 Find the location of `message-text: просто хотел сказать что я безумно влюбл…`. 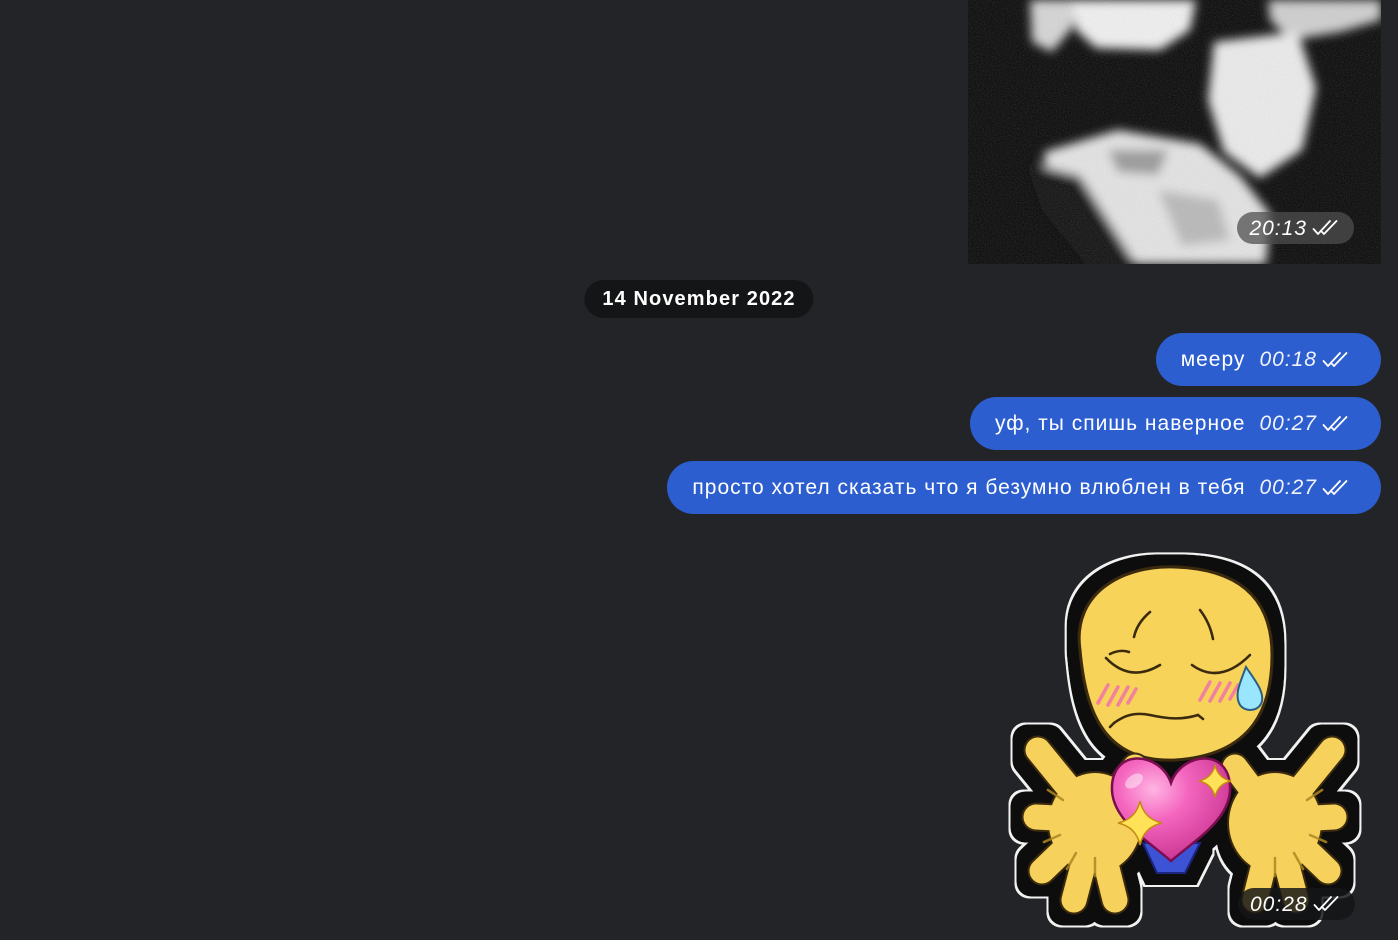

message-text: просто хотел сказать что я безумно влюбл… is located at coordinates (969, 487).